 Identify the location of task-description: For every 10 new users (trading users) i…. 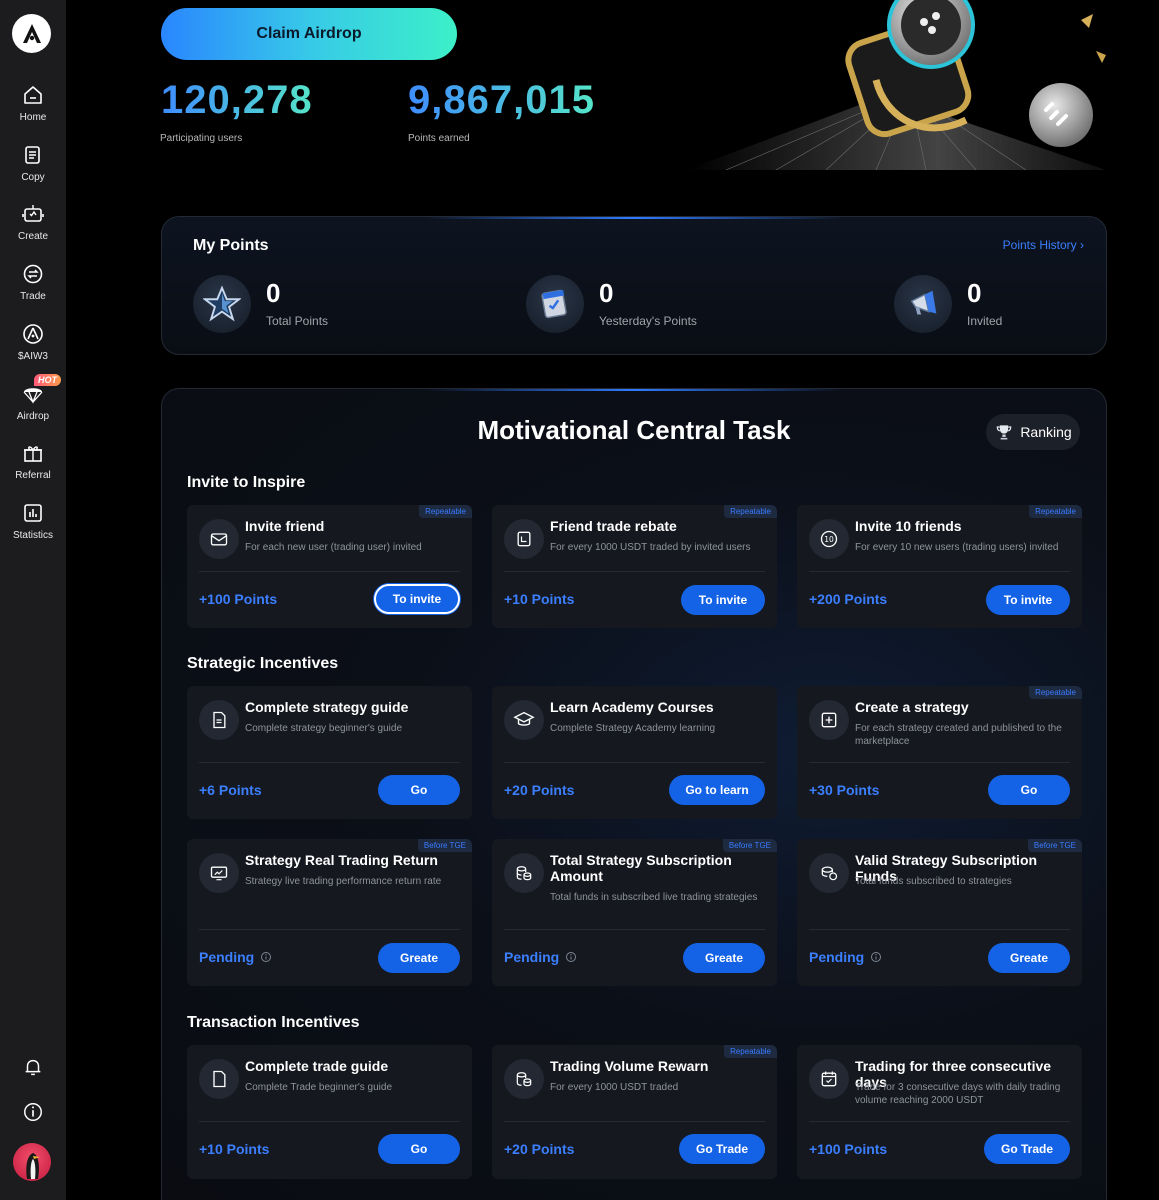
(957, 547).